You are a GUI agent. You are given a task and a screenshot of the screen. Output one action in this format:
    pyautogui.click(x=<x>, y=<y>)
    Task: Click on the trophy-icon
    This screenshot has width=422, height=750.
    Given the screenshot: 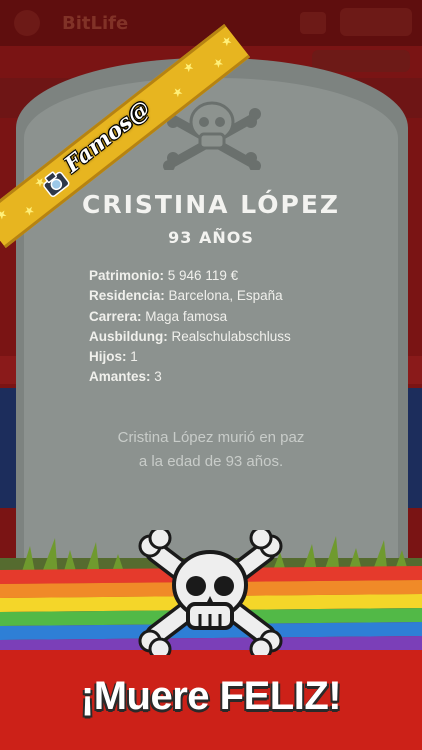 What is the action you would take?
    pyautogui.click(x=313, y=23)
    